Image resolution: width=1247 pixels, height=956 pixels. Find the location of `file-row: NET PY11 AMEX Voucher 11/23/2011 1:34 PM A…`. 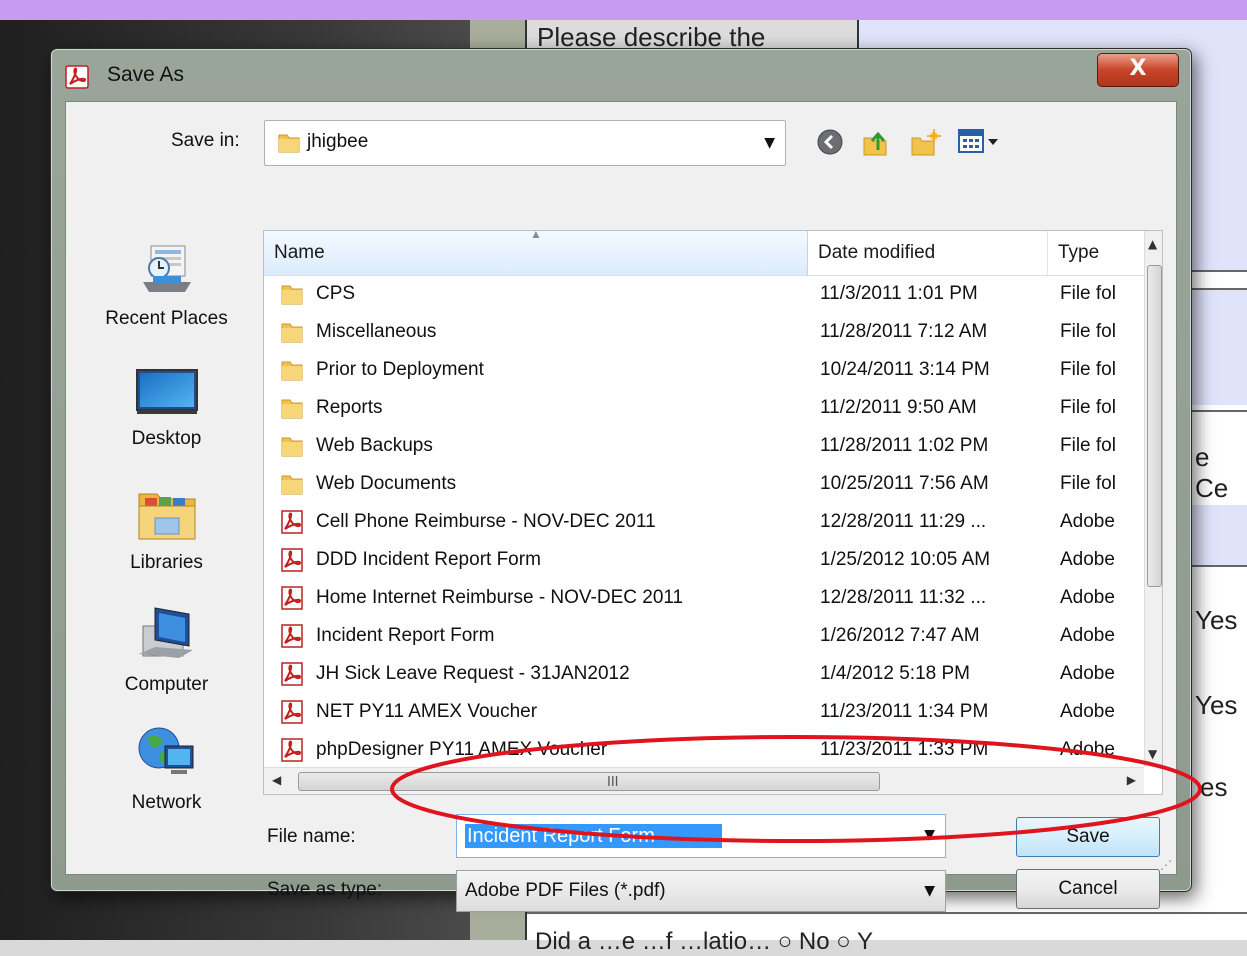

file-row: NET PY11 AMEX Voucher 11/23/2011 1:34 PM A… is located at coordinates (704, 712).